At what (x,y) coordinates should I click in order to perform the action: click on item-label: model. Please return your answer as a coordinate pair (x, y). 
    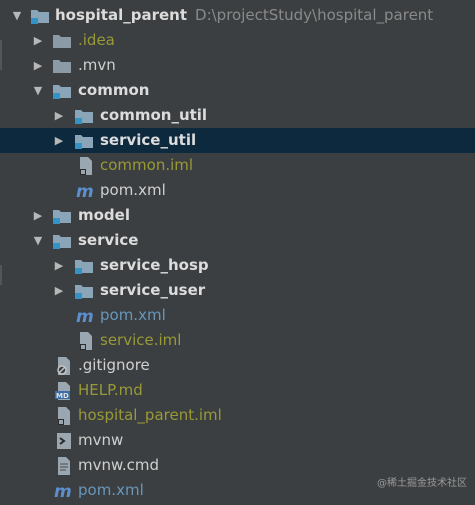
    Looking at the image, I should click on (104, 215).